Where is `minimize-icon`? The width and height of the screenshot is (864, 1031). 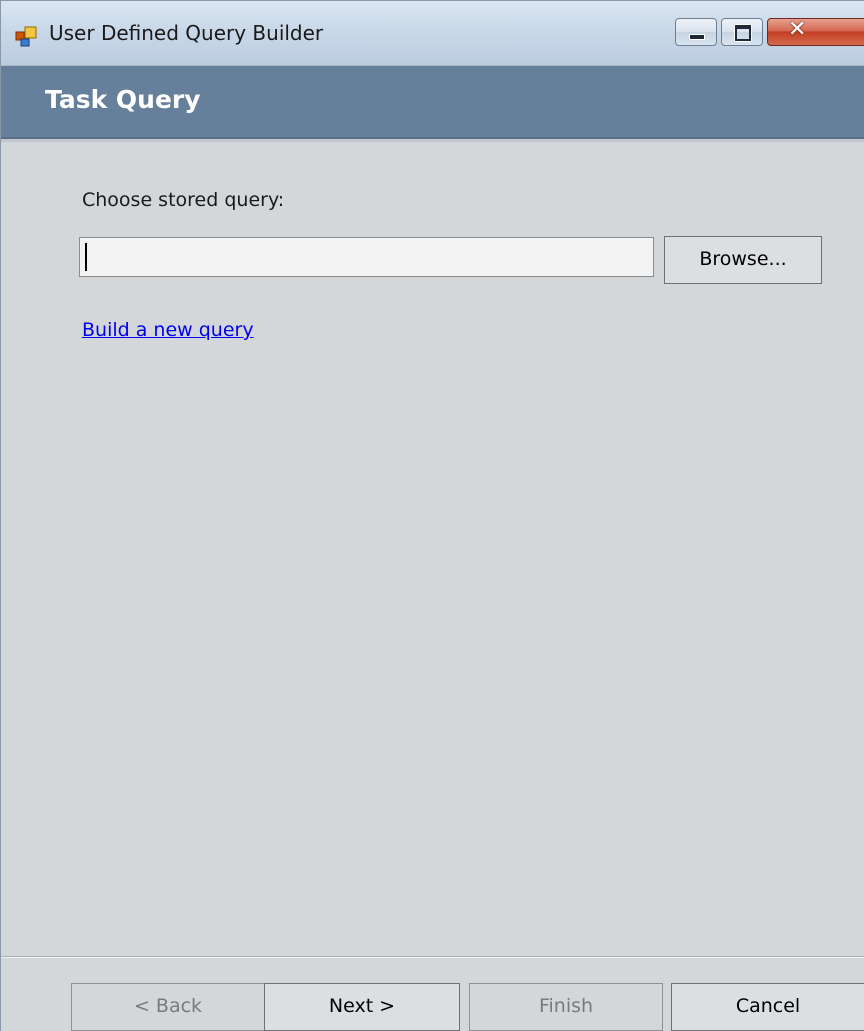 minimize-icon is located at coordinates (697, 37).